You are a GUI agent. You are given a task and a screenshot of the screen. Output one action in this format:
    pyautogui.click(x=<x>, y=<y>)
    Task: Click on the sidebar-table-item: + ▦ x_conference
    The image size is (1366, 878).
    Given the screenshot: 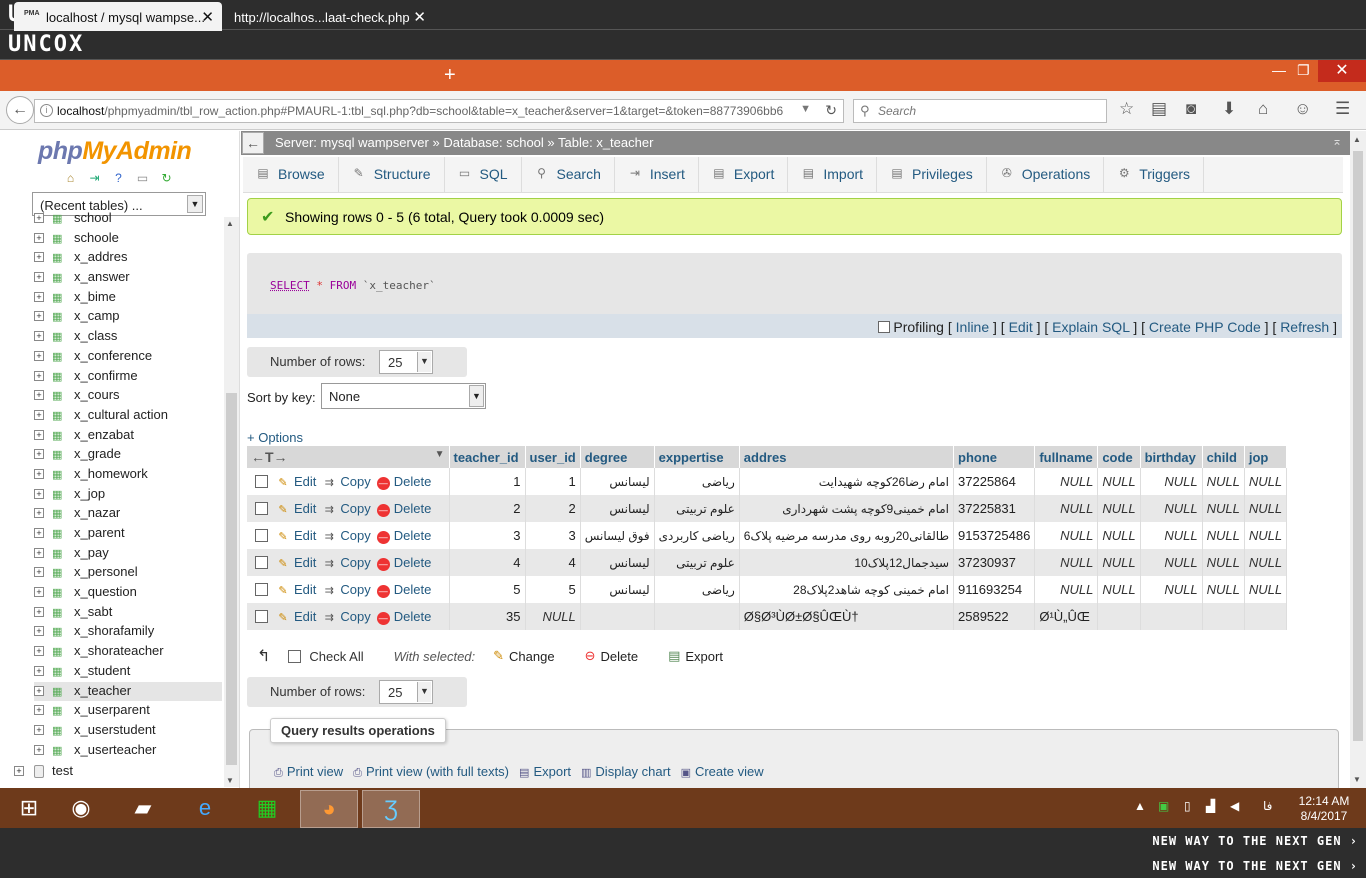 What is the action you would take?
    pyautogui.click(x=128, y=357)
    